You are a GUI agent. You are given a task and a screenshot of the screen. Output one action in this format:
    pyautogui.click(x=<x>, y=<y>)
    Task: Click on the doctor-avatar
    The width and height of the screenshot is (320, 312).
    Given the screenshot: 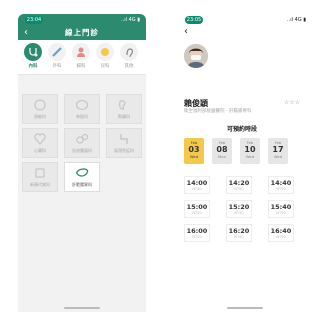 What is the action you would take?
    pyautogui.click(x=196, y=56)
    